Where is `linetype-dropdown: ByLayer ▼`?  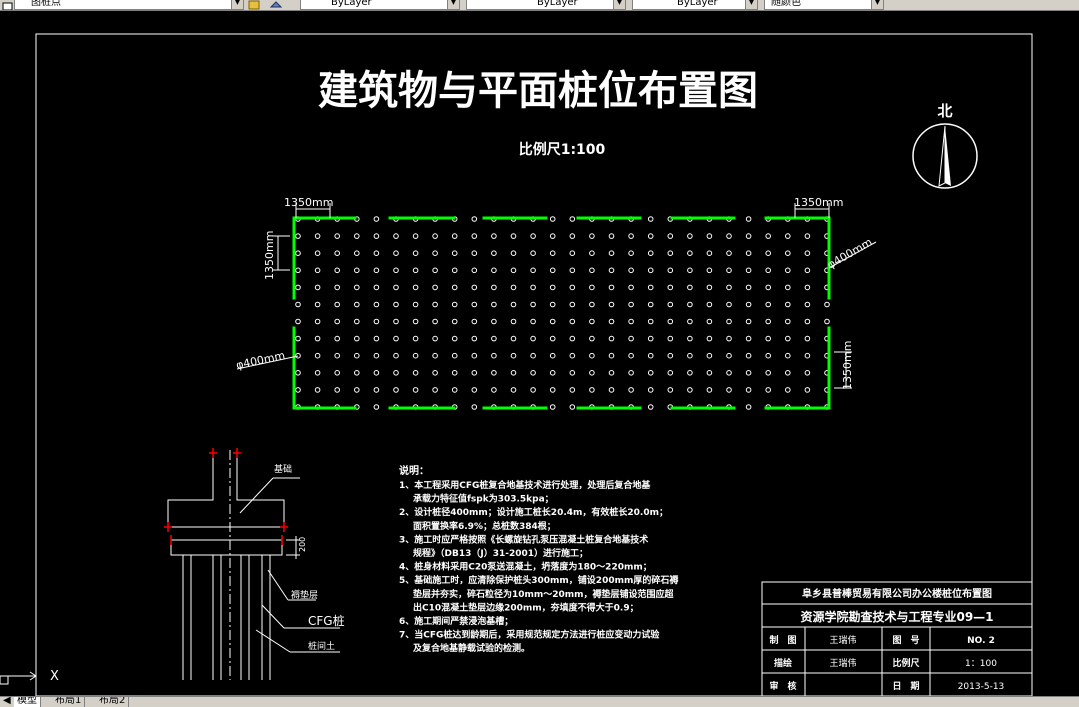 linetype-dropdown: ByLayer ▼ is located at coordinates (546, 5).